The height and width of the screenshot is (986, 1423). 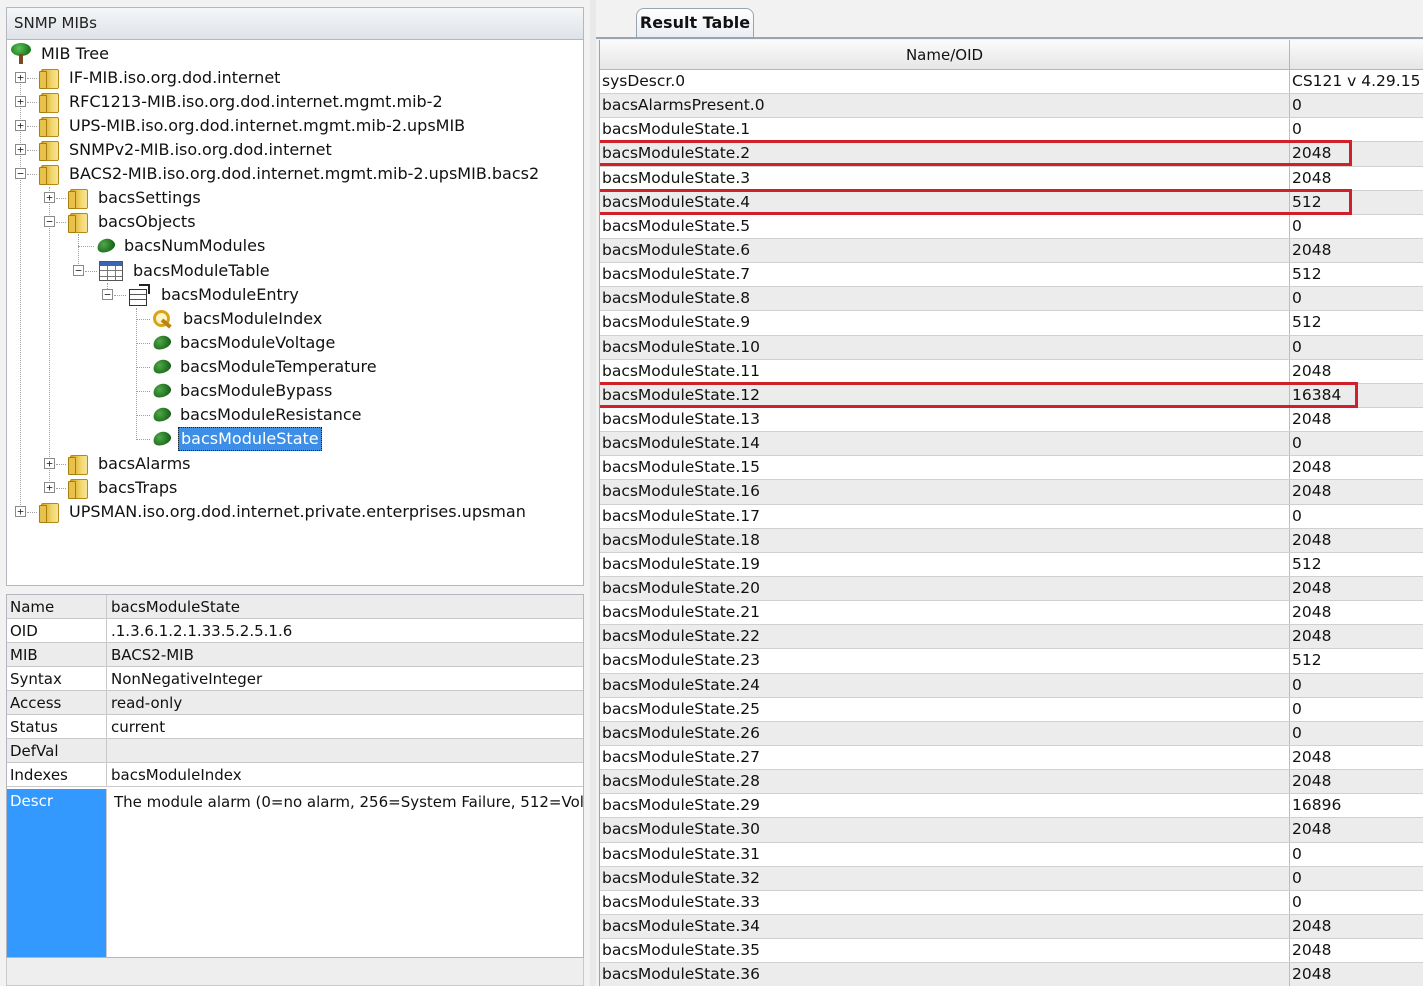 I want to click on tree-node-bacs-module-entry: bacsModuleEntry, so click(x=214, y=295).